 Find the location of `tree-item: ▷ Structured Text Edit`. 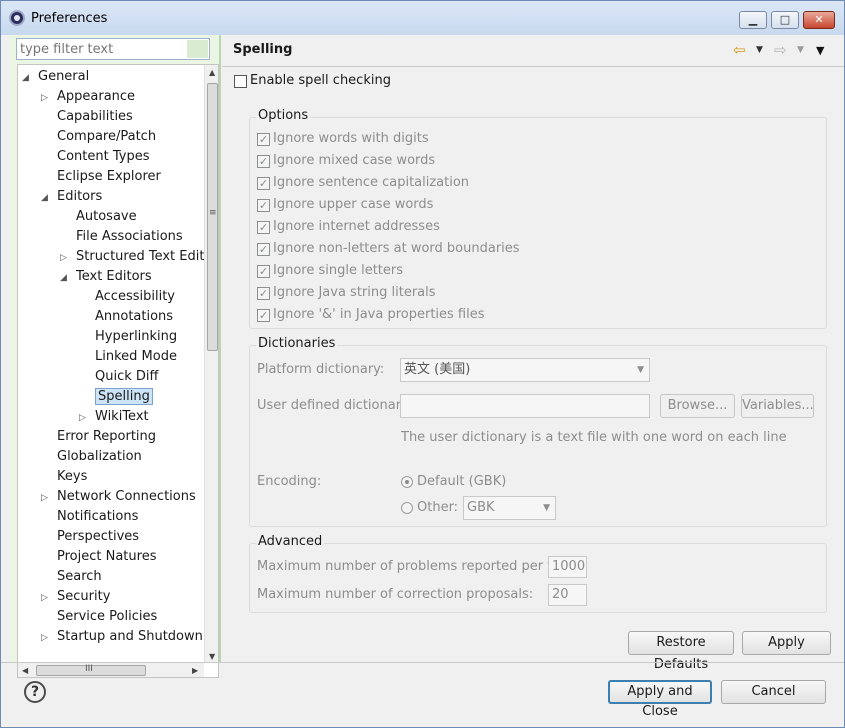

tree-item: ▷ Structured Text Edit is located at coordinates (132, 258).